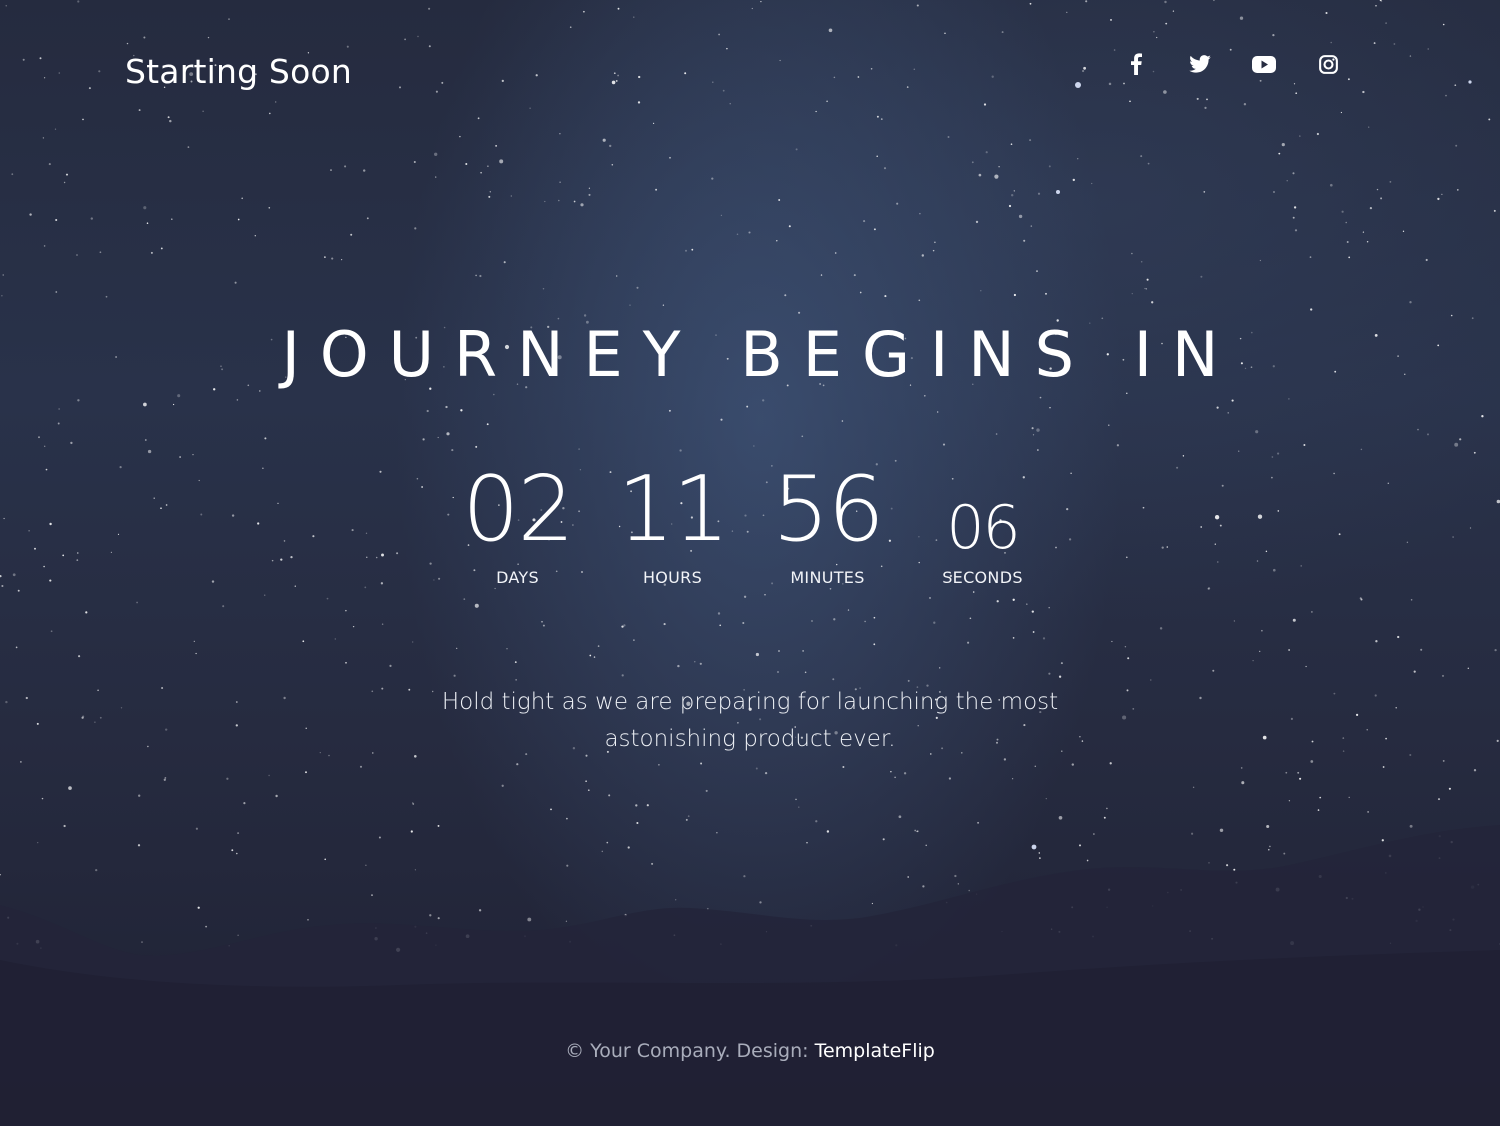 The height and width of the screenshot is (1126, 1500). Describe the element at coordinates (828, 509) in the screenshot. I see `minutes-value: 56` at that location.